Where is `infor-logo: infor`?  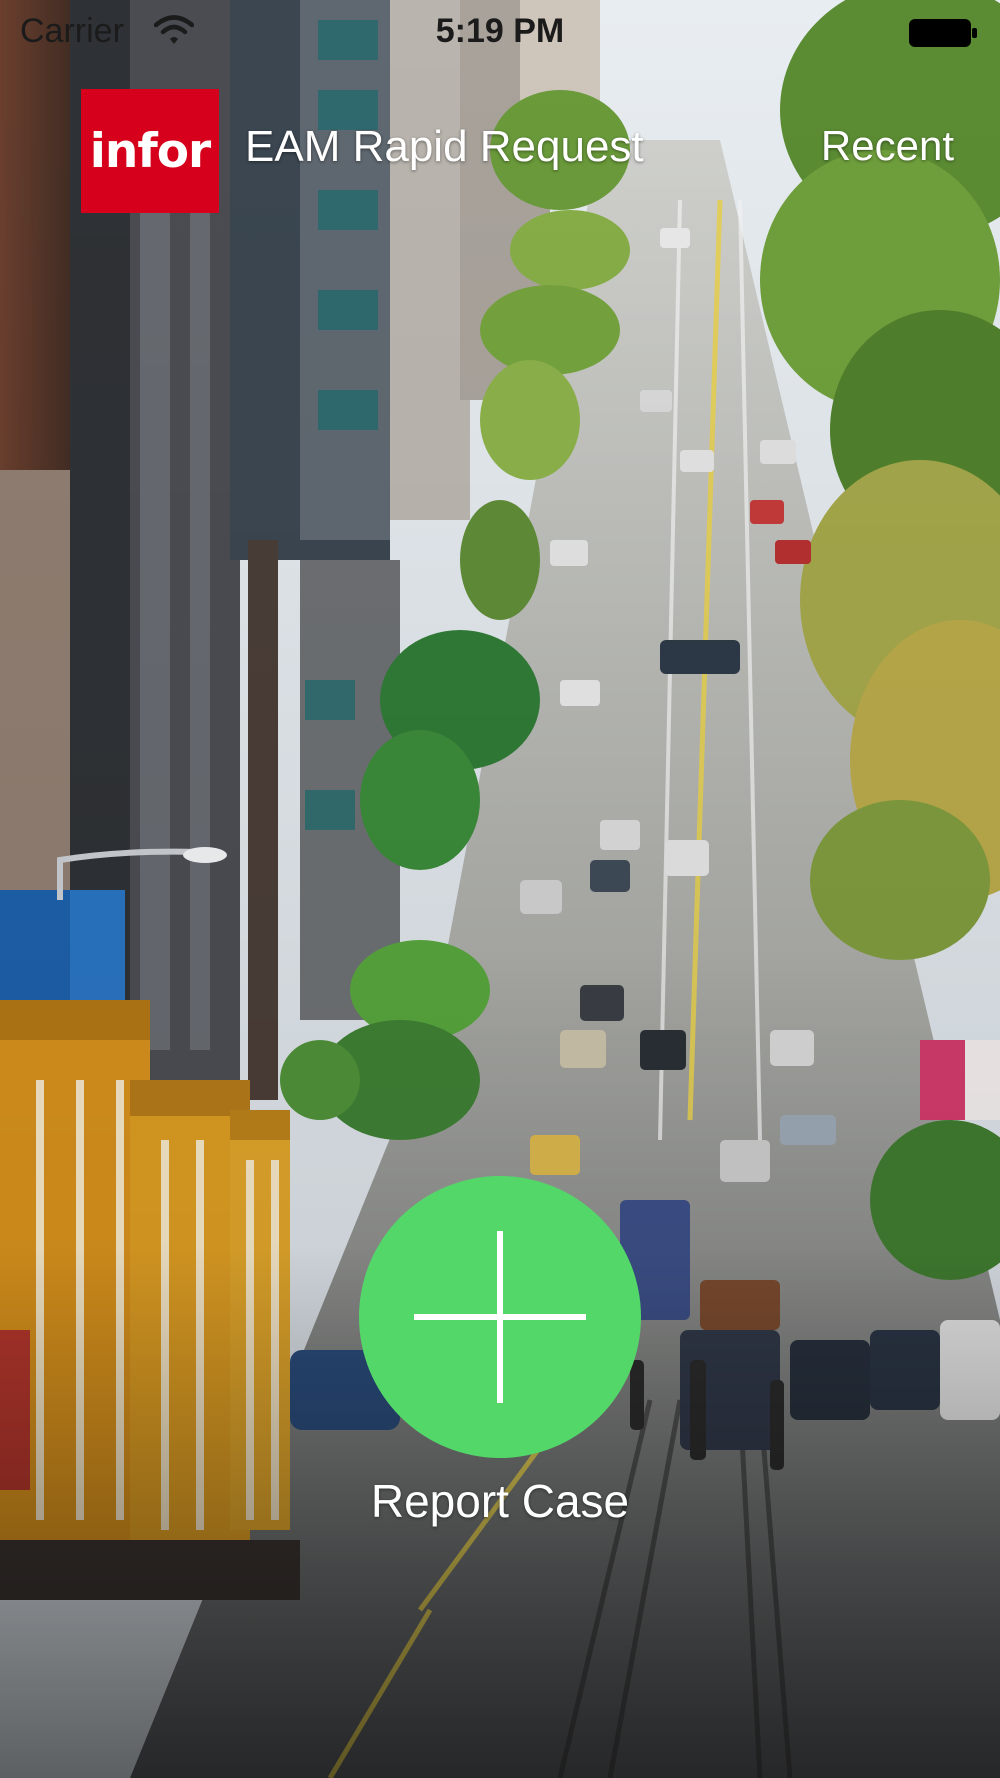
infor-logo: infor is located at coordinates (150, 151).